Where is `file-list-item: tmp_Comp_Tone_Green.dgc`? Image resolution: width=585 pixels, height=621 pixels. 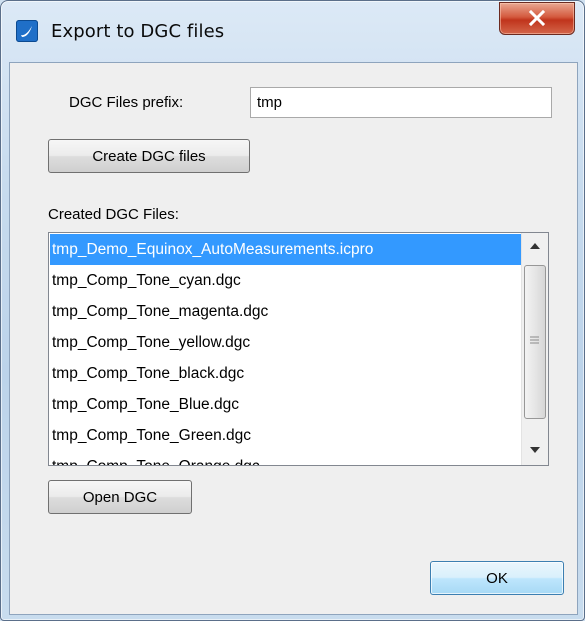 file-list-item: tmp_Comp_Tone_Green.dgc is located at coordinates (286, 435).